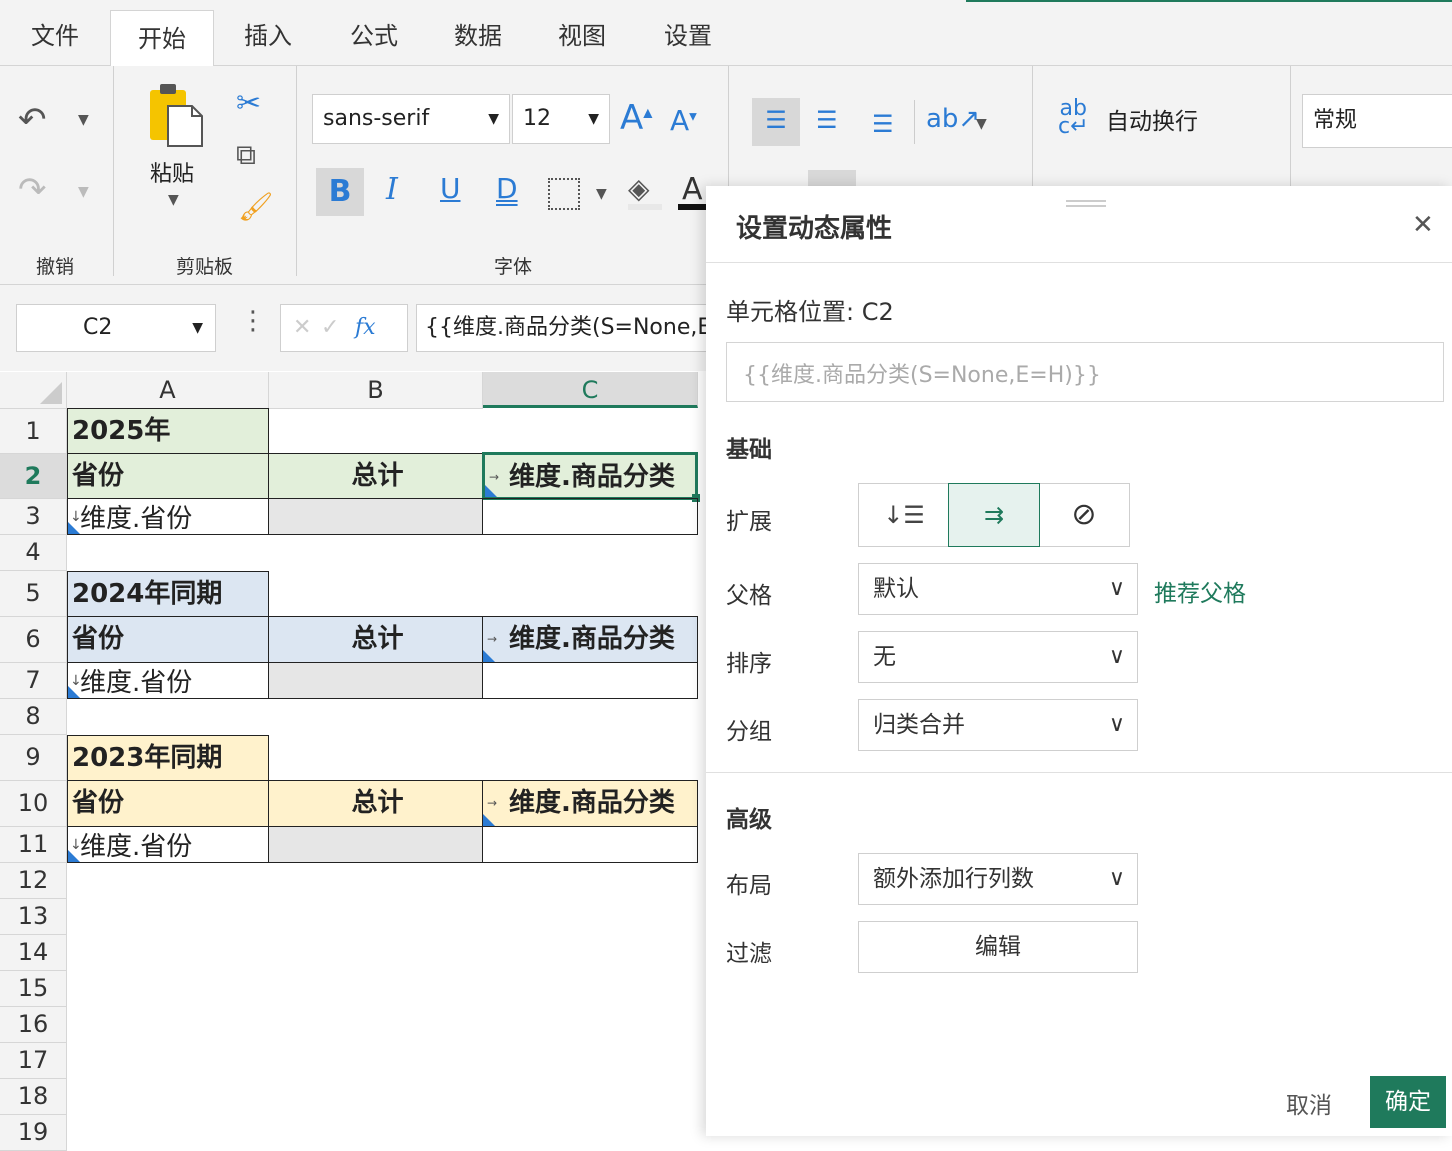  Describe the element at coordinates (176, 114) in the screenshot. I see `paste-icon` at that location.